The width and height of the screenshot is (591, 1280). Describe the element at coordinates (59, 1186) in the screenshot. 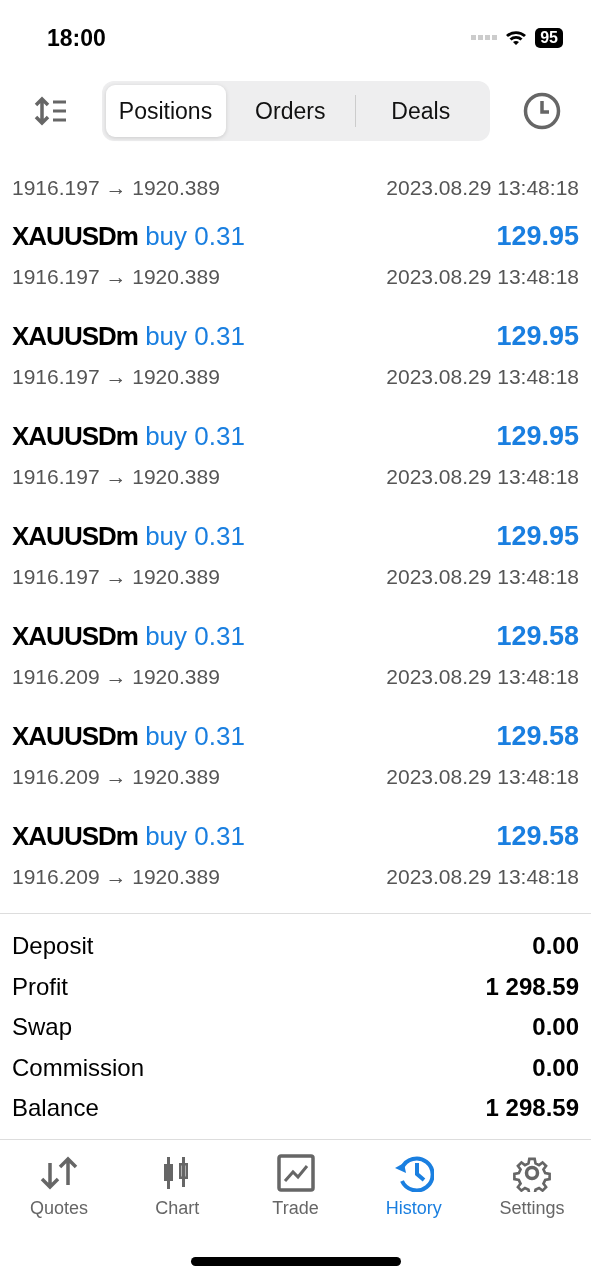

I see `nav-tab: Quotes` at that location.